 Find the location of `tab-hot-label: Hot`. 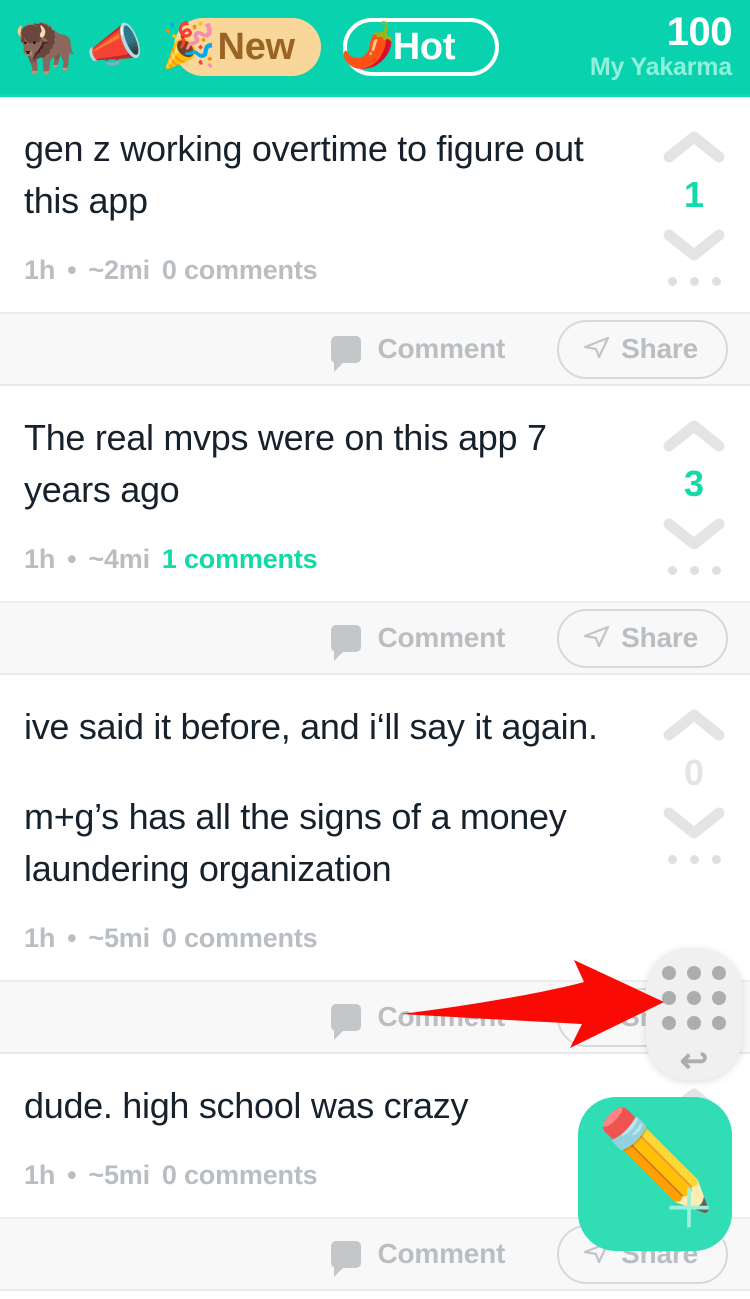

tab-hot-label: Hot is located at coordinates (424, 46).